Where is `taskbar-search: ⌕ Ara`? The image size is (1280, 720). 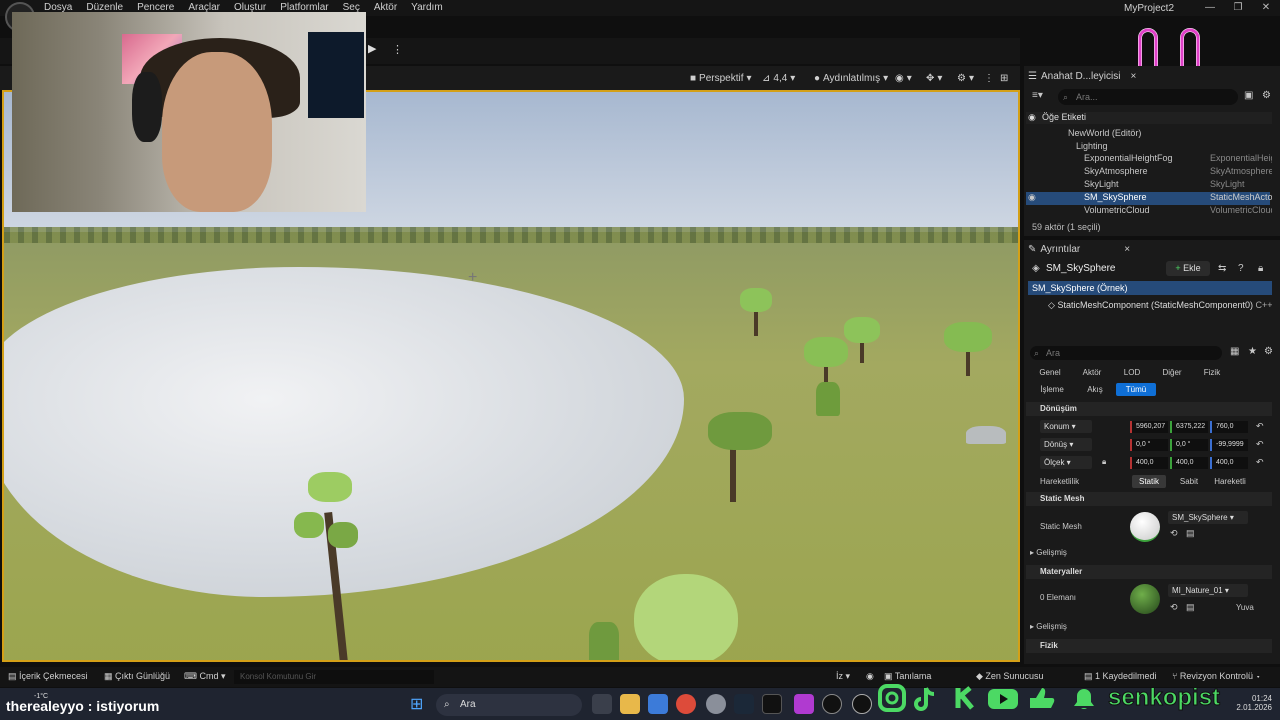 taskbar-search: ⌕ Ara is located at coordinates (509, 705).